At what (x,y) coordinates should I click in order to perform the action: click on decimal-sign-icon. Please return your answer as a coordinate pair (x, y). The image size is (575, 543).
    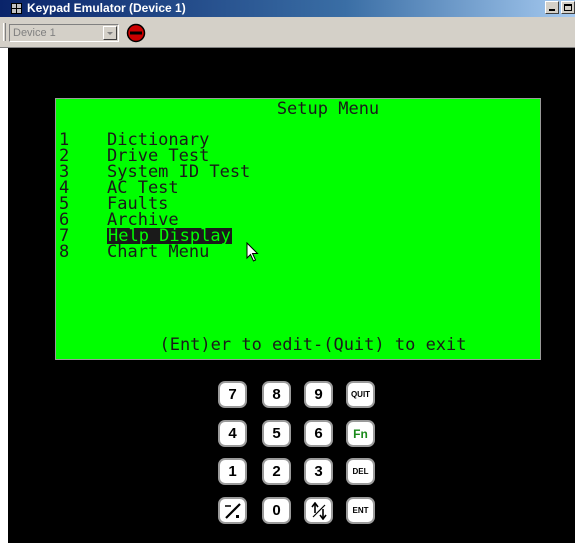
    Looking at the image, I should click on (232, 510).